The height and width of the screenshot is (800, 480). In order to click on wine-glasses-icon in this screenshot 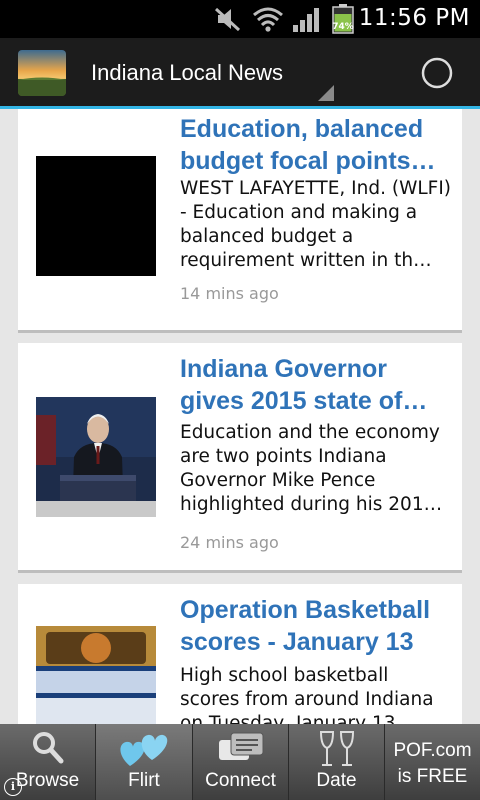, I will do `click(336, 748)`.